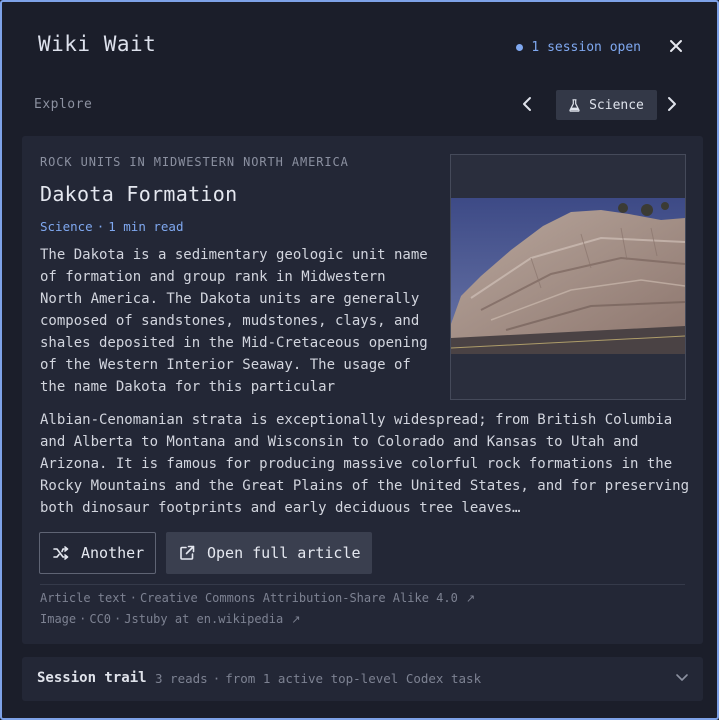 The height and width of the screenshot is (720, 719). What do you see at coordinates (362, 48) in the screenshot?
I see `header: Wiki Wait 1 session open` at bounding box center [362, 48].